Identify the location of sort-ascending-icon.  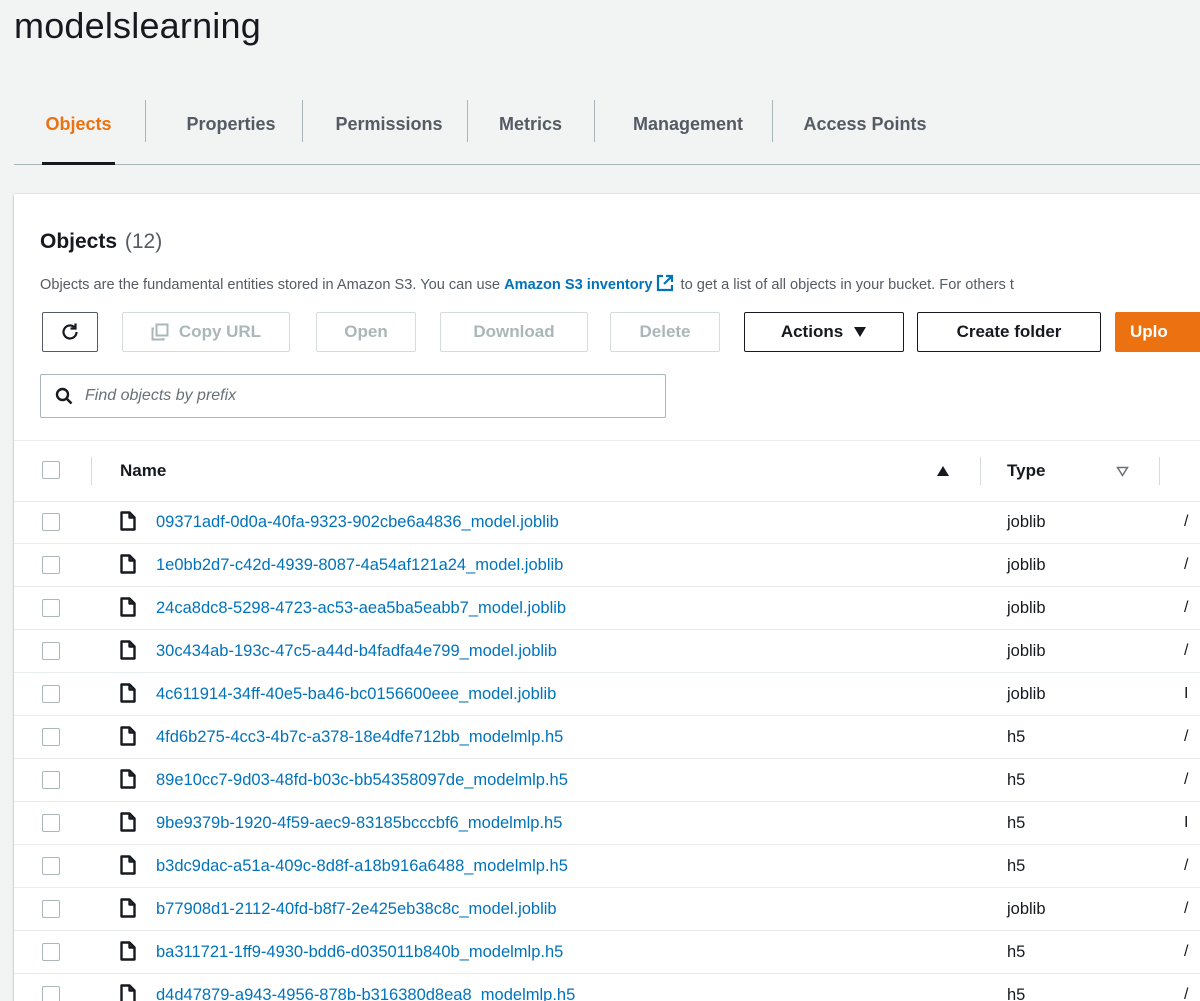
(943, 471).